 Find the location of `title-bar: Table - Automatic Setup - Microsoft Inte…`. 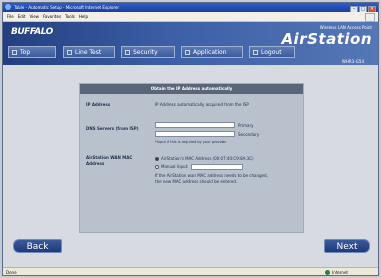

title-bar: Table - Automatic Setup - Microsoft Inte… is located at coordinates (190, 8).